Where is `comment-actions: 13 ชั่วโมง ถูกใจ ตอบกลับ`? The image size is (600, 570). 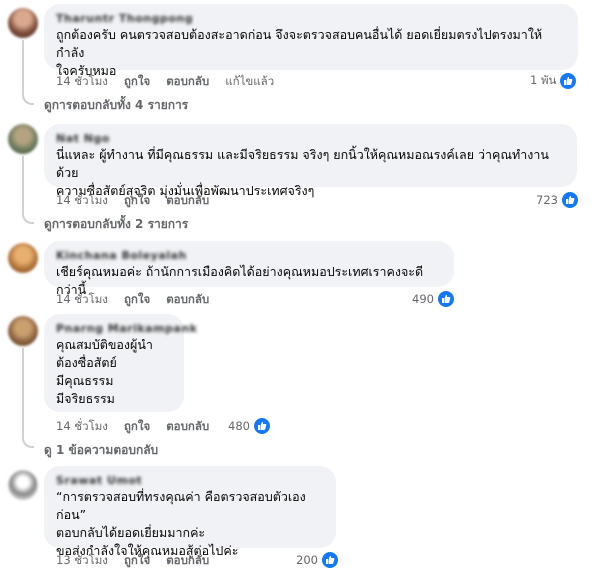 comment-actions: 13 ชั่วโมง ถูกใจ ตอบกลับ is located at coordinates (140, 561).